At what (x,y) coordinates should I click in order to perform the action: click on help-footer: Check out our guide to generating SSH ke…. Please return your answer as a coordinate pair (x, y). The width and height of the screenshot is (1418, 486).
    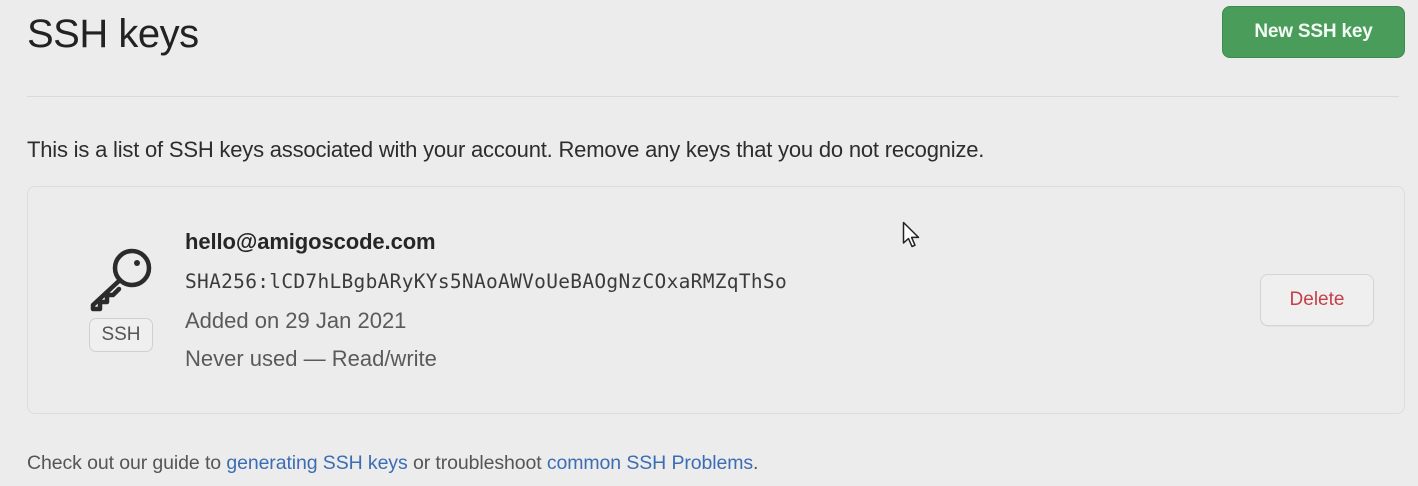
    Looking at the image, I should click on (392, 463).